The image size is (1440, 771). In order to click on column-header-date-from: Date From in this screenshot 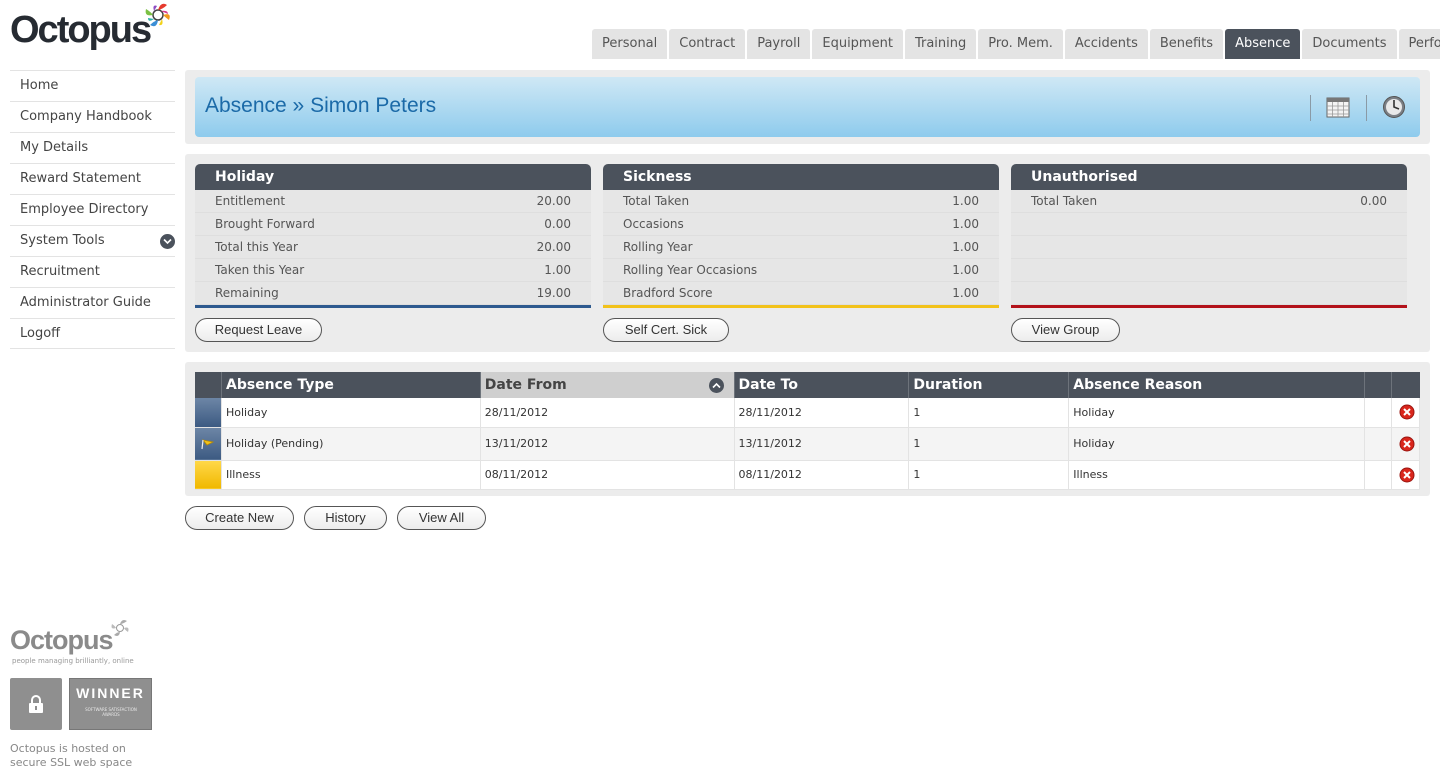, I will do `click(607, 385)`.